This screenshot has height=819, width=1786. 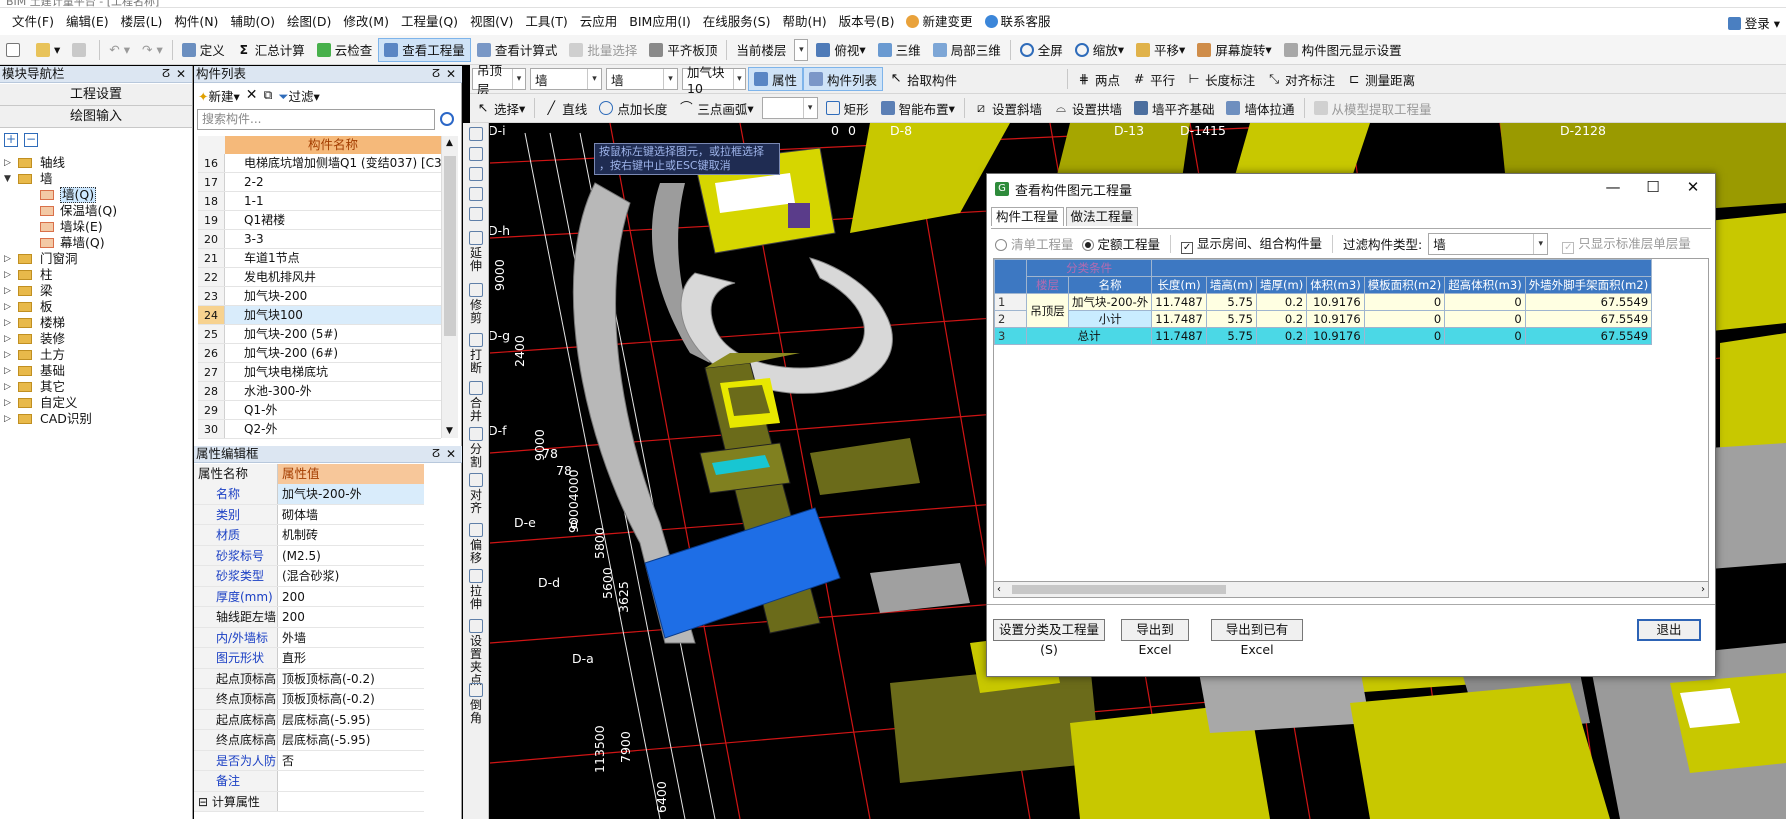 I want to click on property-row: 砂浆标号 (M2.5), so click(x=309, y=555).